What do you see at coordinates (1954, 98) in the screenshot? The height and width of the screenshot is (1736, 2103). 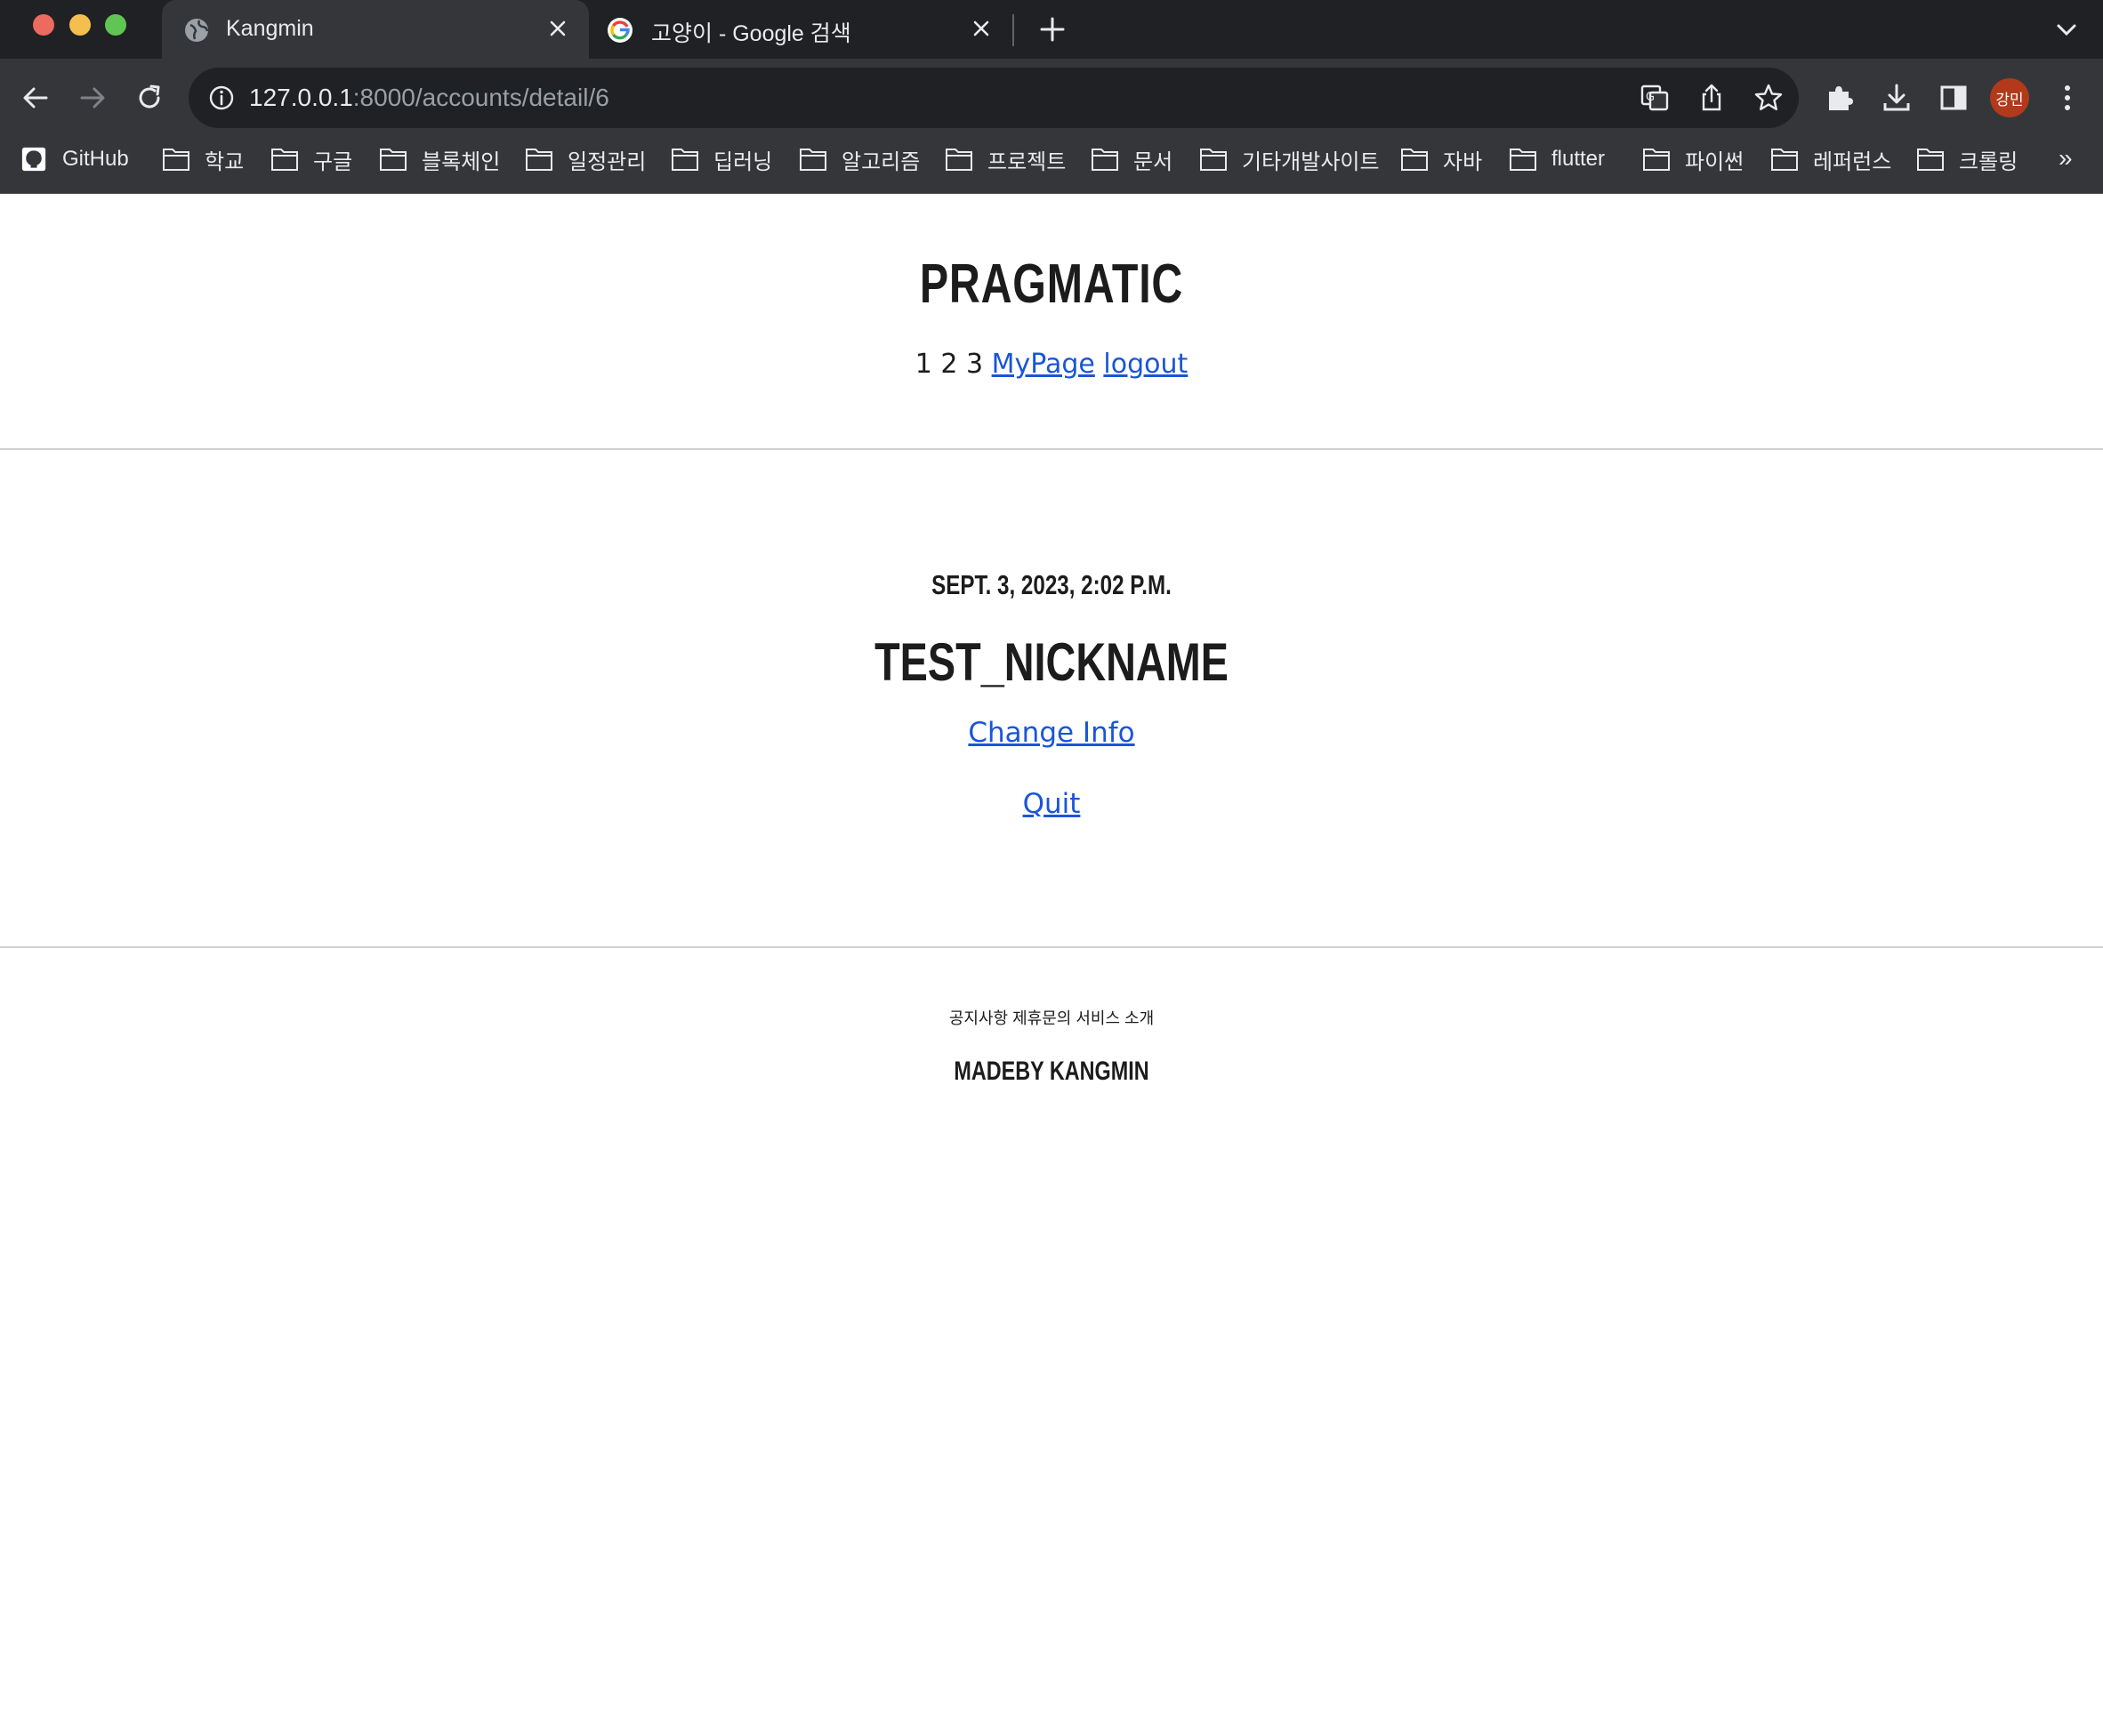 I see `side-panel-icon` at bounding box center [1954, 98].